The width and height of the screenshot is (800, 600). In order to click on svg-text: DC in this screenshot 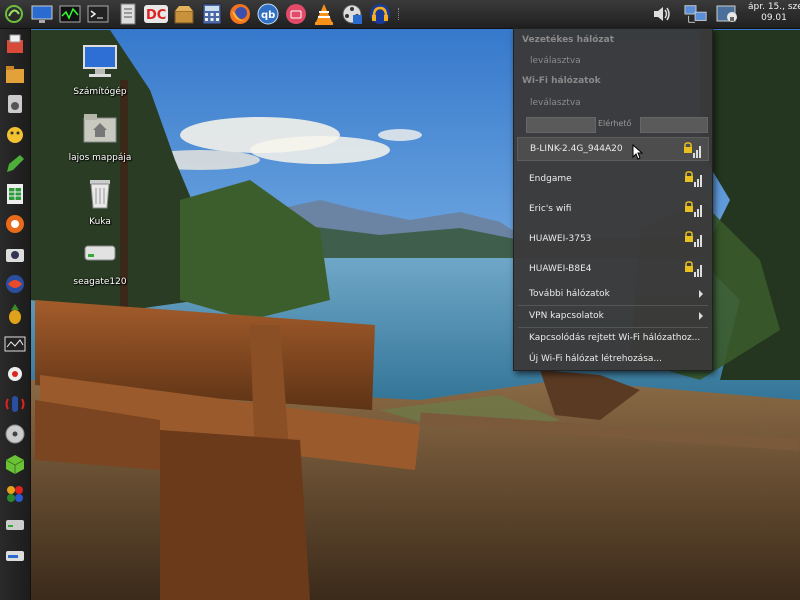, I will do `click(156, 15)`.